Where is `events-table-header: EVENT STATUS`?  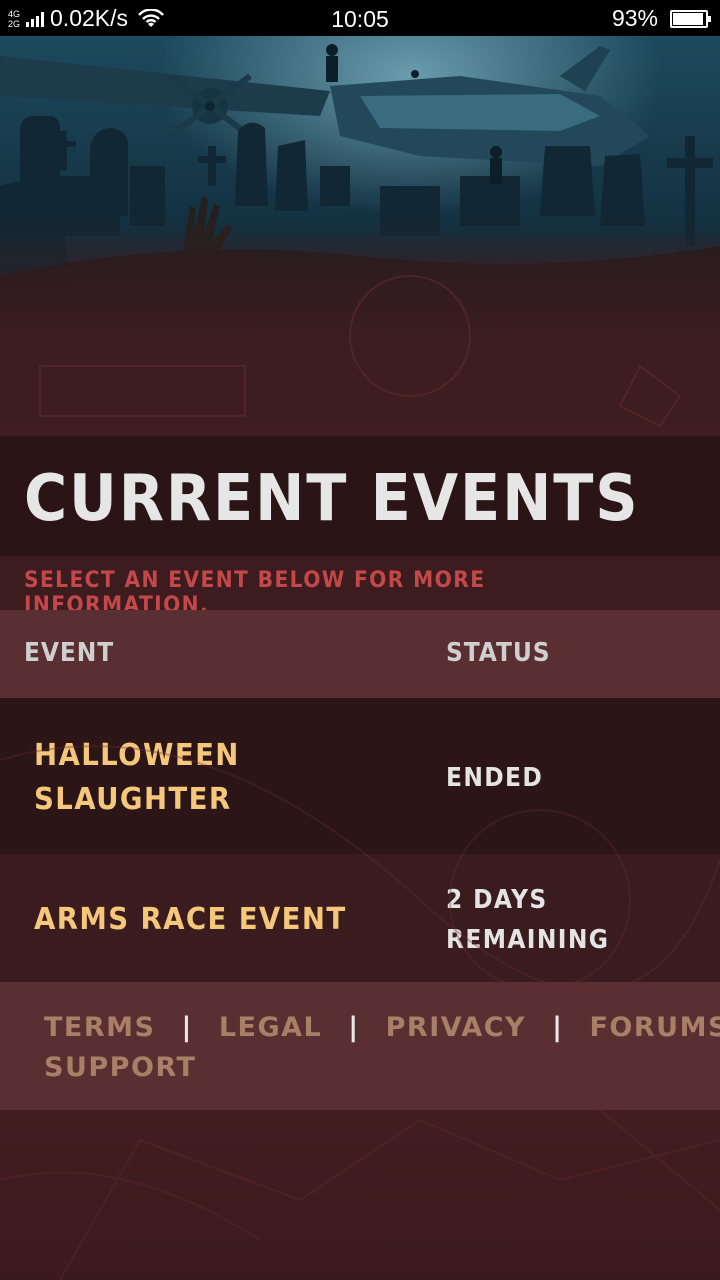
events-table-header: EVENT STATUS is located at coordinates (360, 654).